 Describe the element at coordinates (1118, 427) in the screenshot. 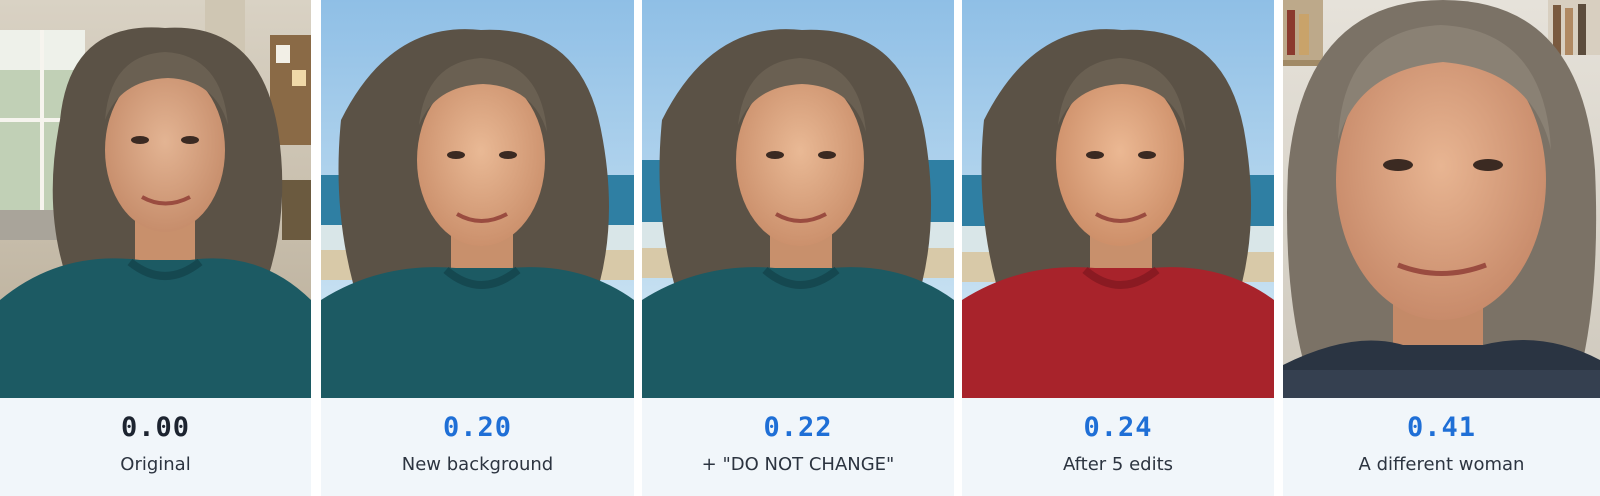

I see `similarity-score: 0.24` at that location.